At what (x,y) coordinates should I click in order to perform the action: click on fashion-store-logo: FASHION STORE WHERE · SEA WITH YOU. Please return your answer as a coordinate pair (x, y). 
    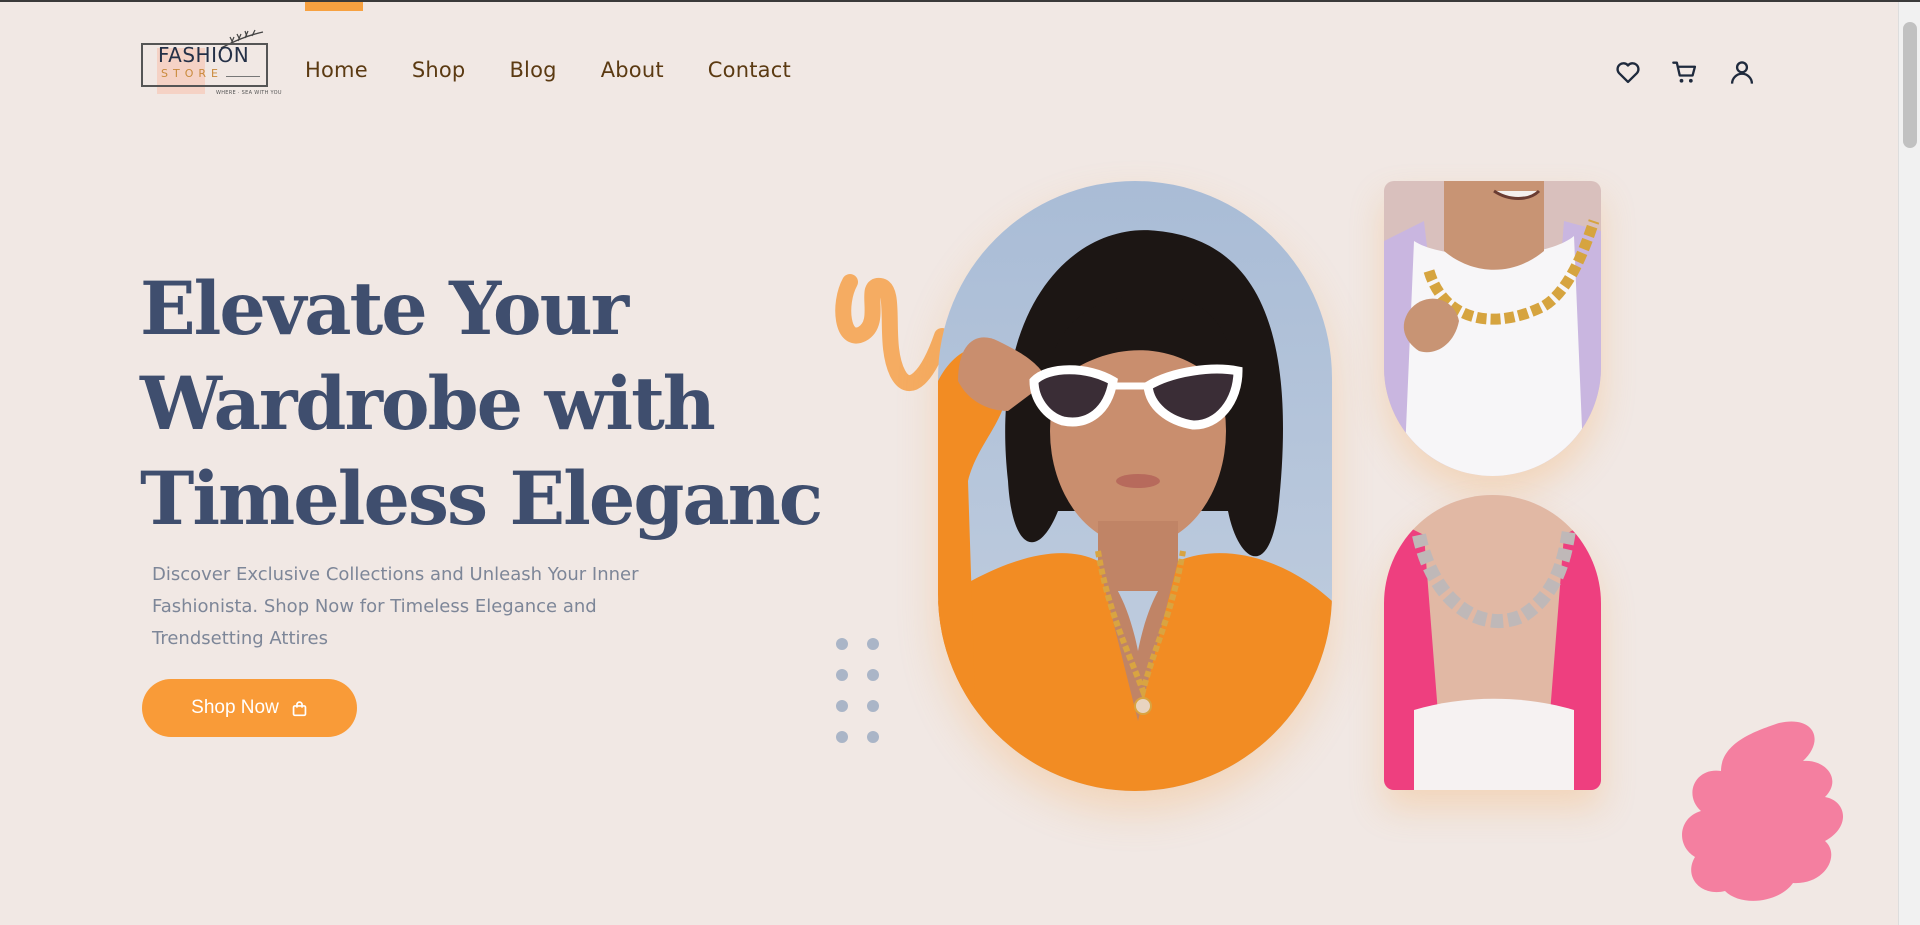
    Looking at the image, I should click on (211, 64).